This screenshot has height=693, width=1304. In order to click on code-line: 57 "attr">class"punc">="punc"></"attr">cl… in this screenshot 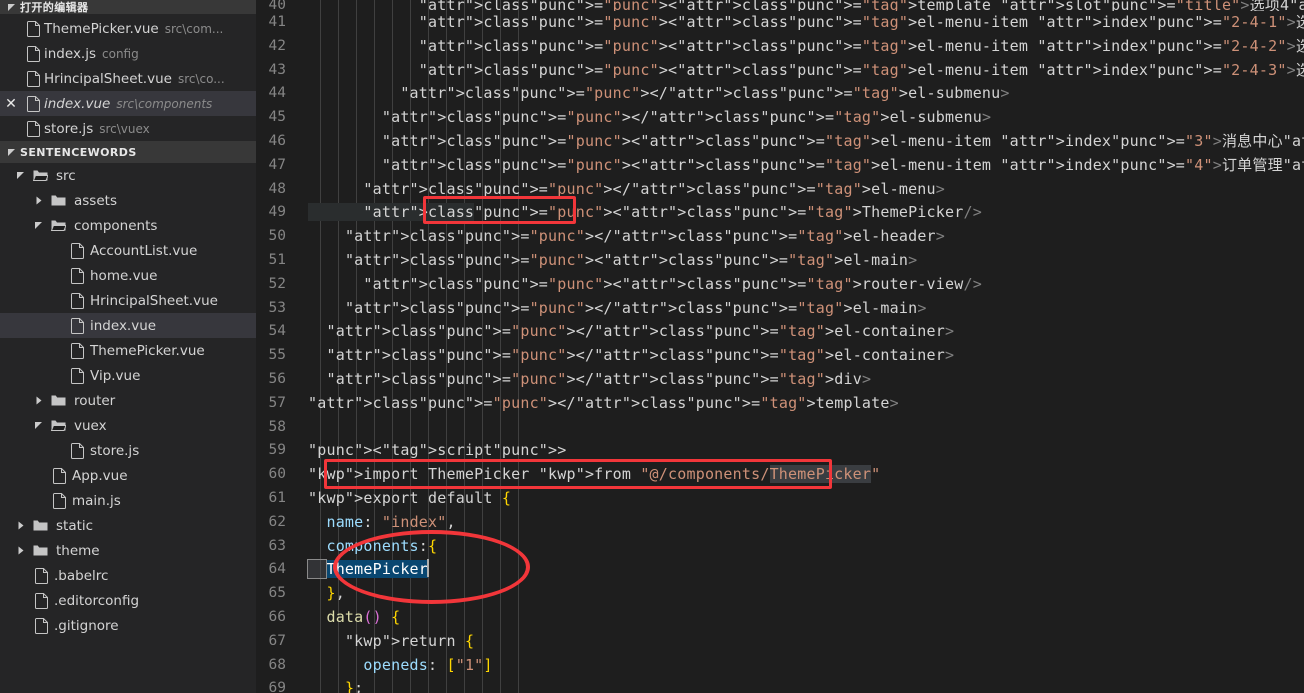, I will do `click(780, 404)`.